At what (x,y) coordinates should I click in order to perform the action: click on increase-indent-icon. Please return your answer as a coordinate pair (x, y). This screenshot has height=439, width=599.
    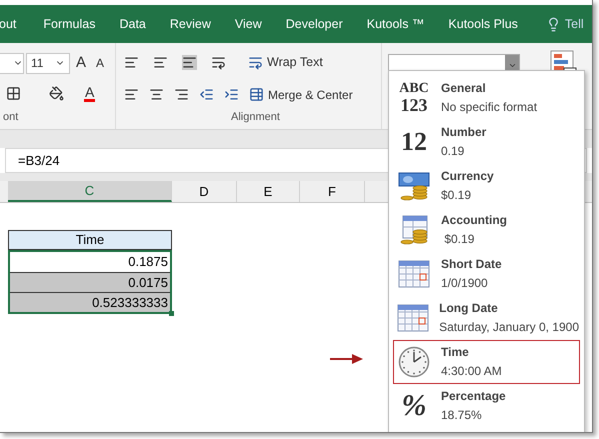
    Looking at the image, I should click on (231, 94).